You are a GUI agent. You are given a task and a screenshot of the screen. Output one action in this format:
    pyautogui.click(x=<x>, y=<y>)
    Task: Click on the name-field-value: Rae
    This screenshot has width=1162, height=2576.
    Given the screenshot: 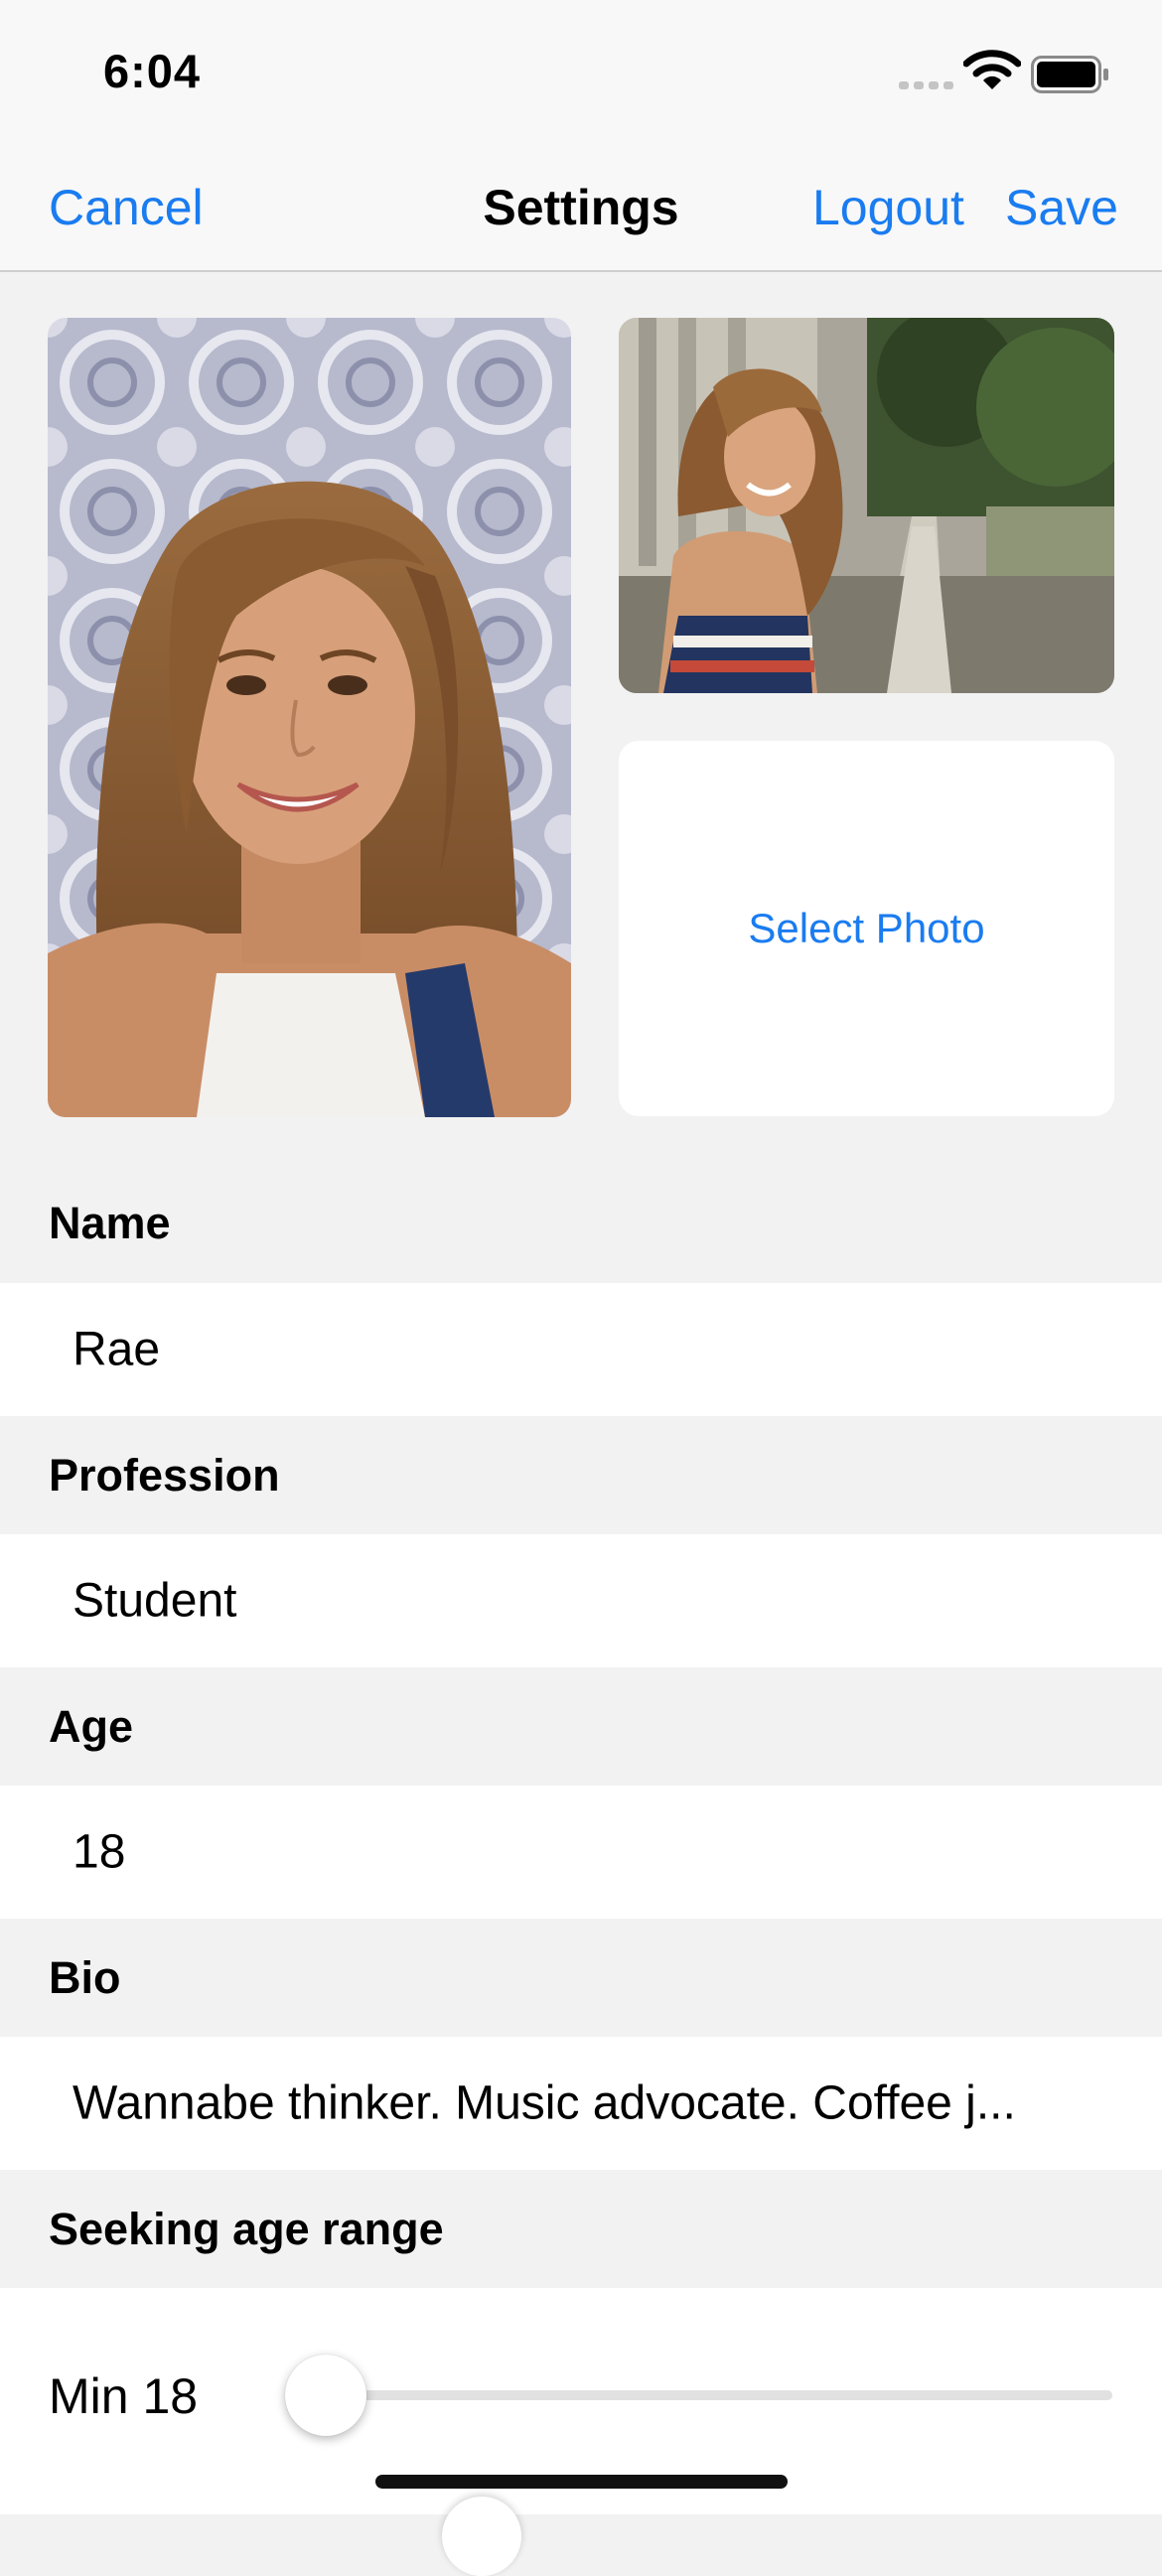 What is the action you would take?
    pyautogui.click(x=117, y=1350)
    